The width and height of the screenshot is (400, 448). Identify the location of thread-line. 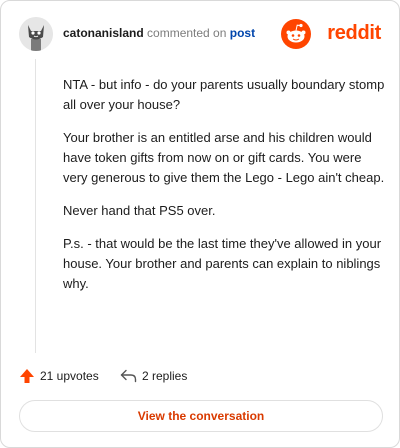
(35, 206).